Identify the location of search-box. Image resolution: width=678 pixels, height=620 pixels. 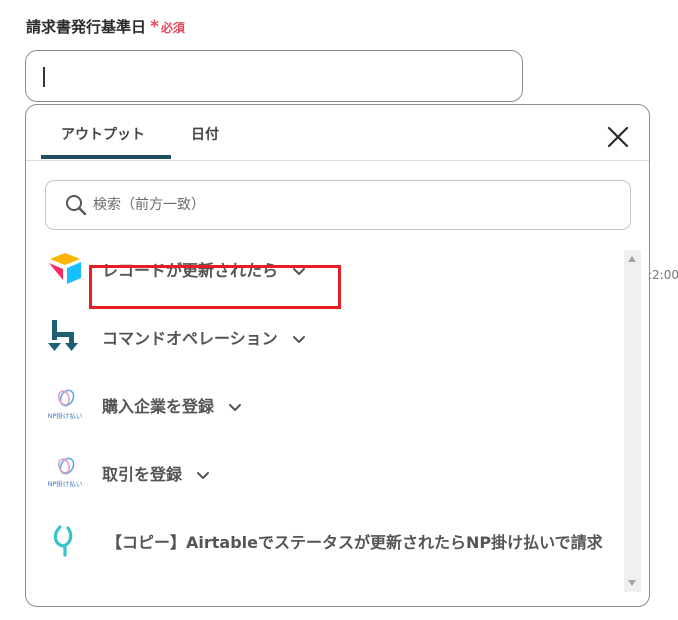
(338, 205).